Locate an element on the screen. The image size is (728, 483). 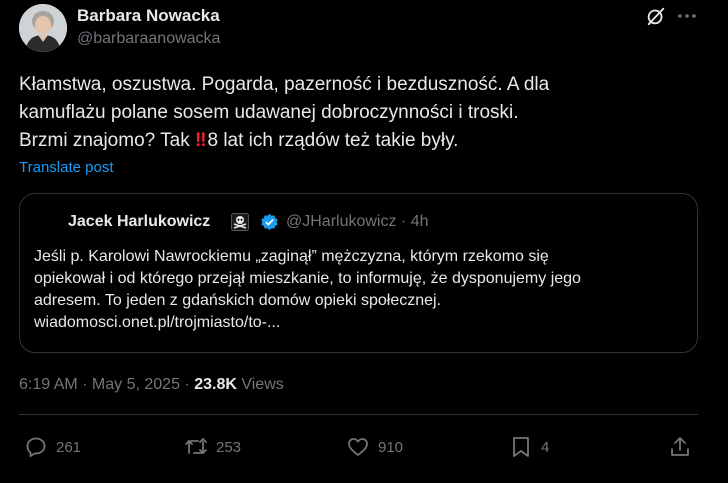
grok-icon is located at coordinates (656, 16).